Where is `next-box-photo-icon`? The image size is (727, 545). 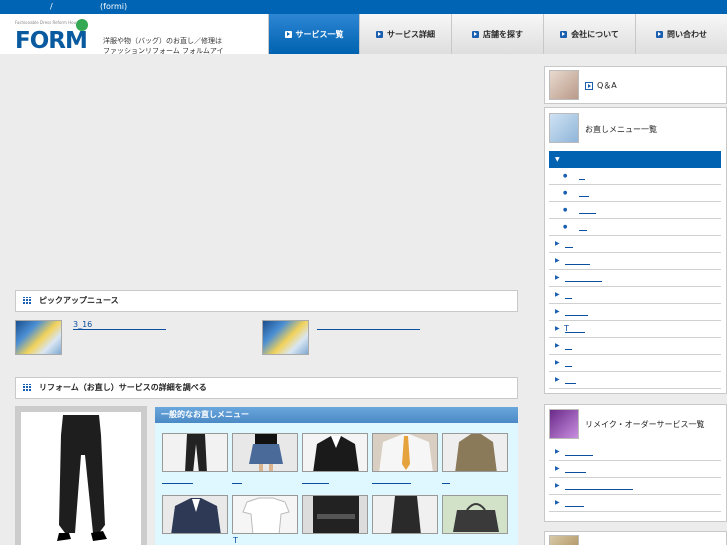
next-box-photo-icon is located at coordinates (564, 540).